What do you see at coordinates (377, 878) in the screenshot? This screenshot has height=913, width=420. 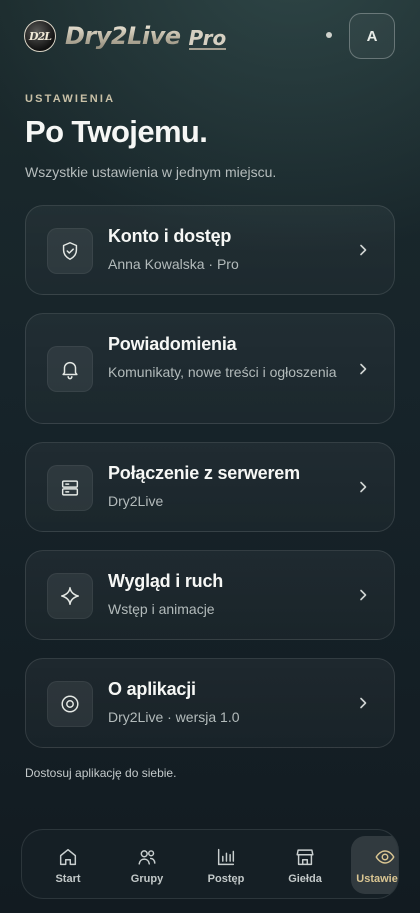 I see `tab-label: Ustawienia` at bounding box center [377, 878].